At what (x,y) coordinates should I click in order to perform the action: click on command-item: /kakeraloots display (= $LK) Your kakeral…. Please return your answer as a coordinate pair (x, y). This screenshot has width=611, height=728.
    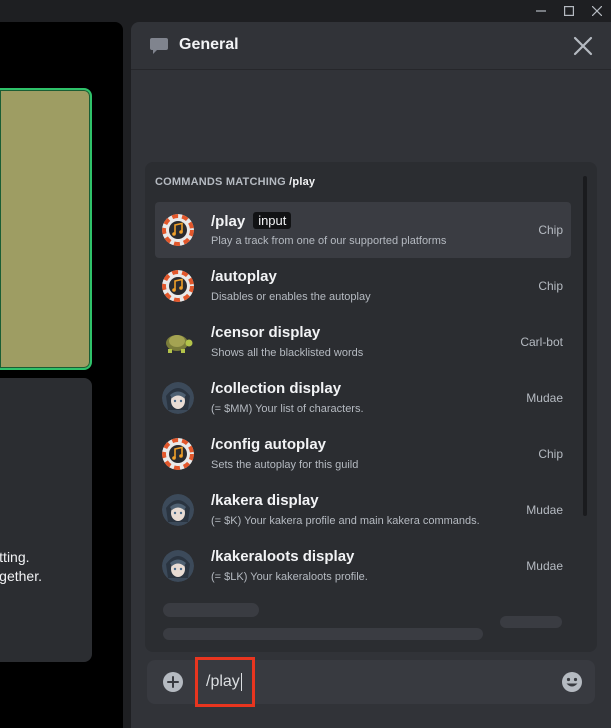
    Looking at the image, I should click on (363, 566).